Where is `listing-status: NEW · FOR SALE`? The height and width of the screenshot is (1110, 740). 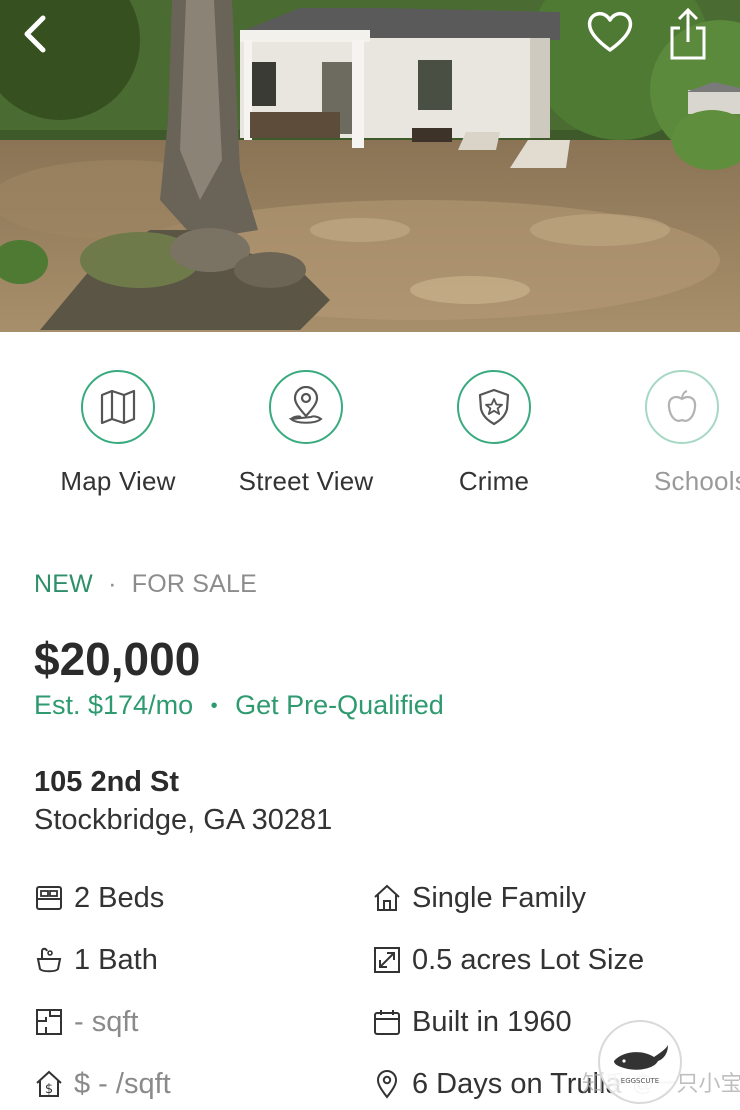 listing-status: NEW · FOR SALE is located at coordinates (145, 584).